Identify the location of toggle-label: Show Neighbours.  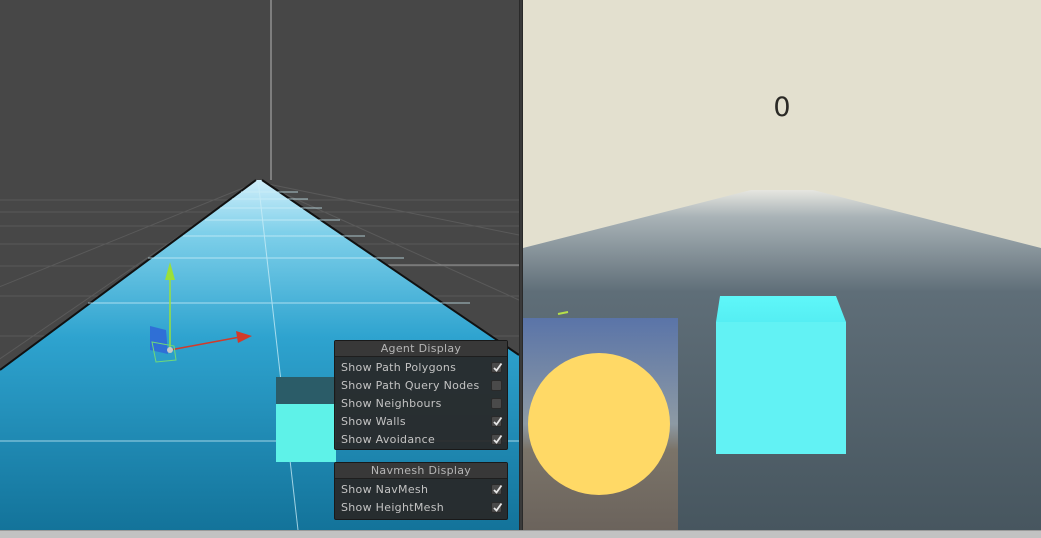
(391, 403).